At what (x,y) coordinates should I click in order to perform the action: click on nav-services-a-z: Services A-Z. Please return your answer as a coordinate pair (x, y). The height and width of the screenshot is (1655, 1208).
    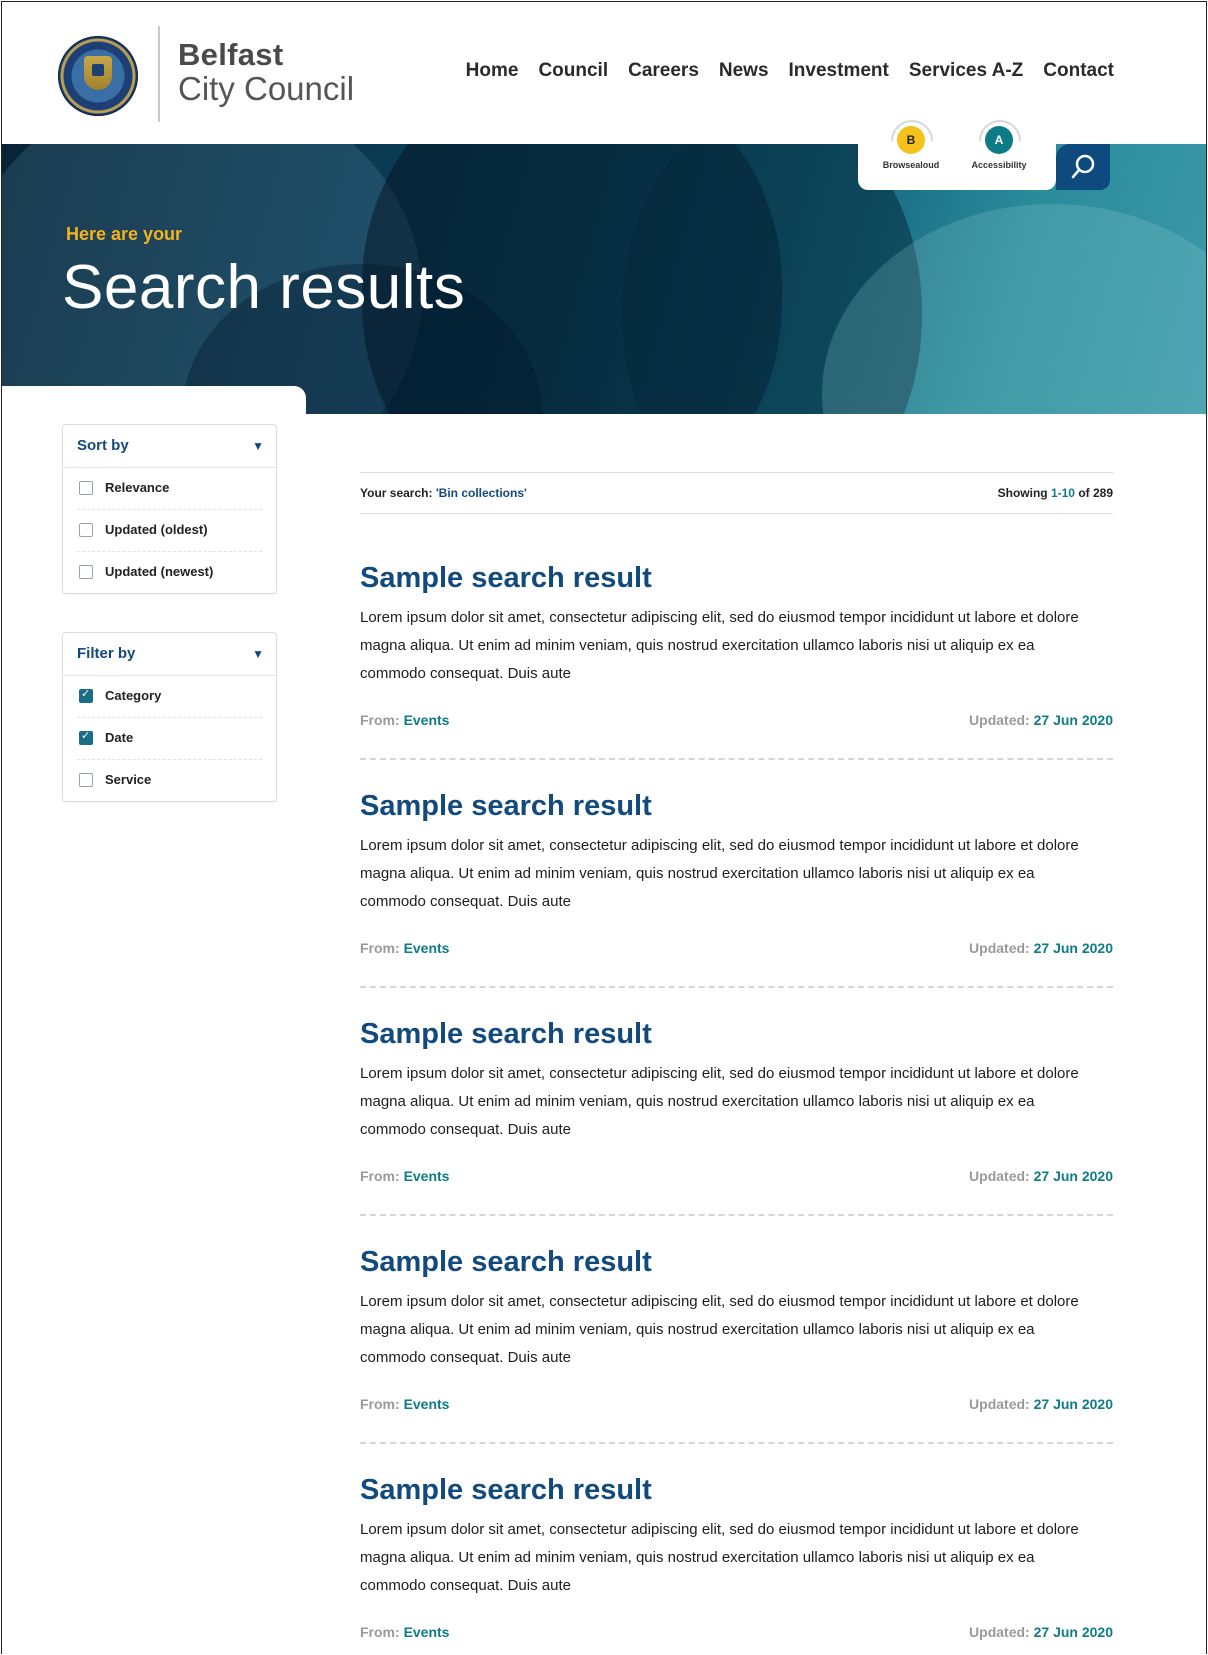
    Looking at the image, I should click on (966, 71).